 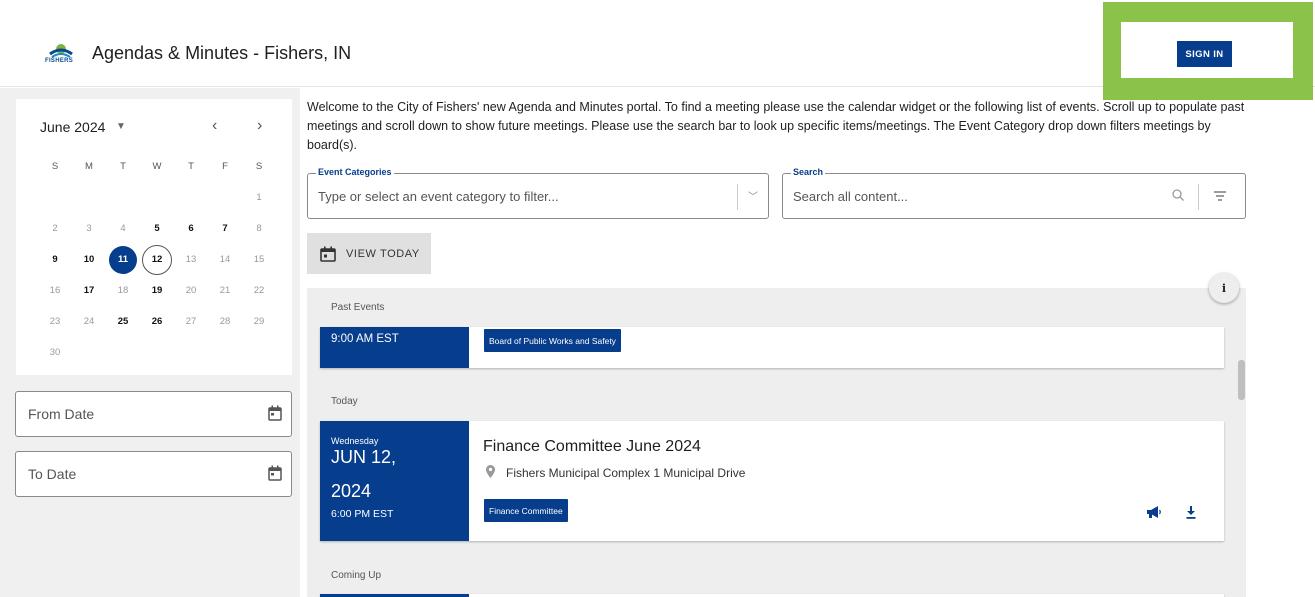 What do you see at coordinates (191, 260) in the screenshot?
I see `calendar-day: 13` at bounding box center [191, 260].